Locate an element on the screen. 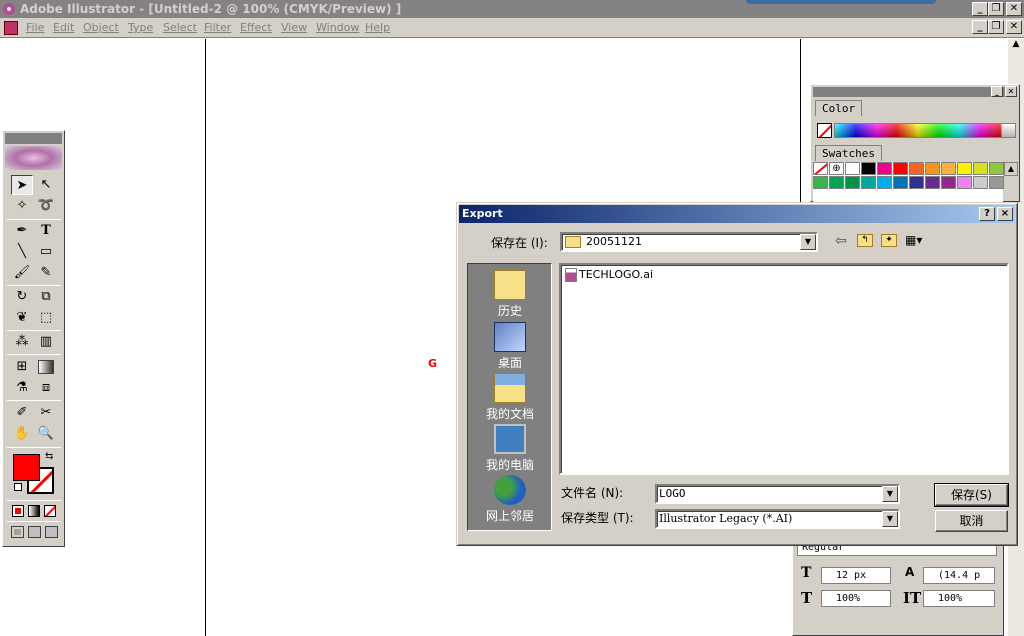 The height and width of the screenshot is (636, 1024). eyedropper-tool-icon: ⚗ is located at coordinates (22, 388).